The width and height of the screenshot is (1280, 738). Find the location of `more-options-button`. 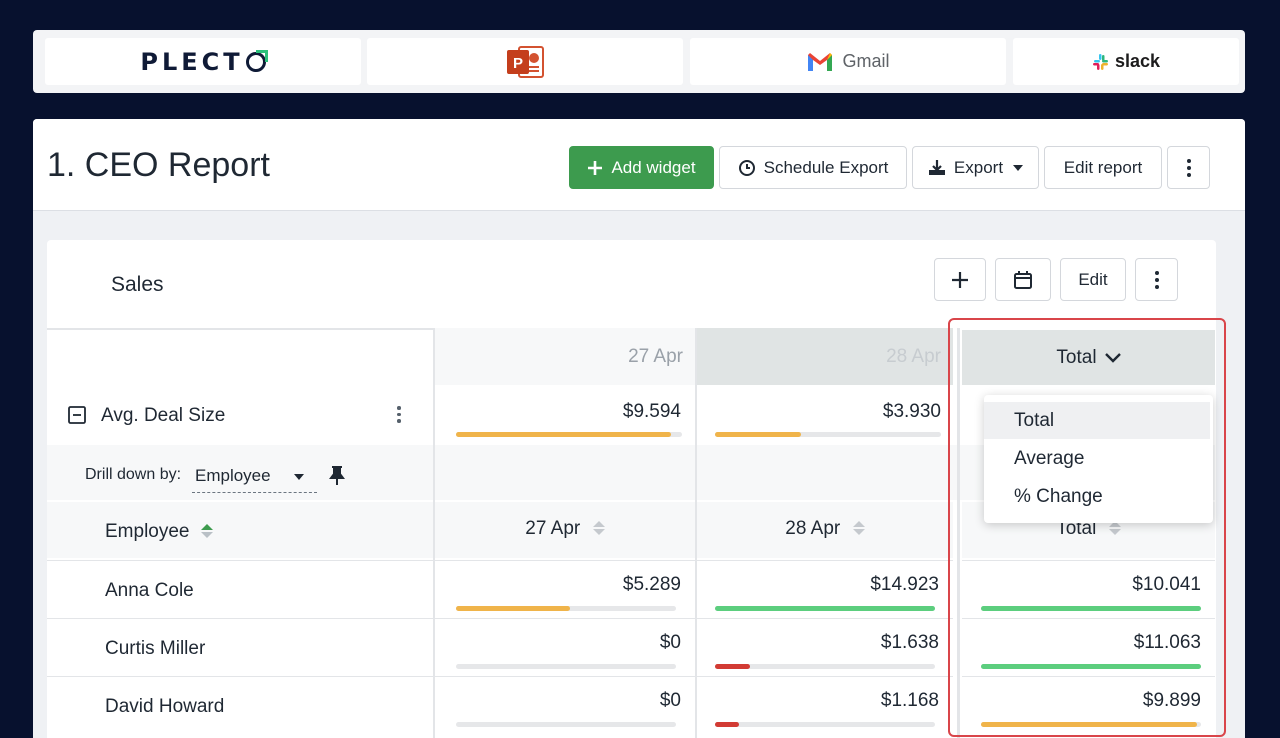

more-options-button is located at coordinates (1188, 167).